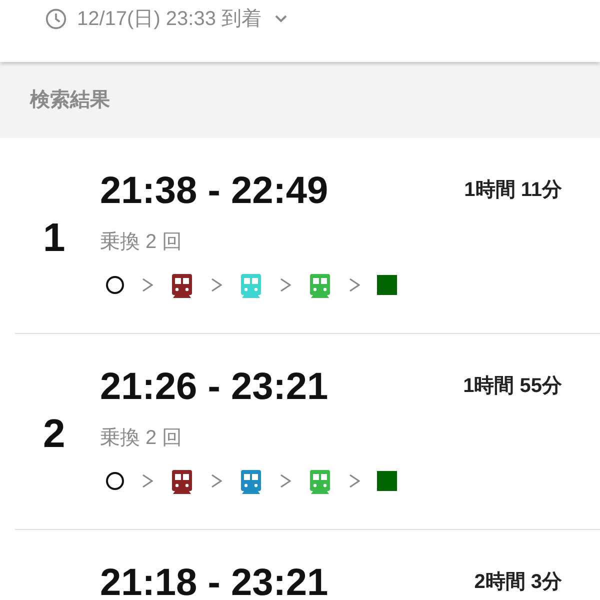 The image size is (600, 600). What do you see at coordinates (54, 238) in the screenshot?
I see `result-number: 1` at bounding box center [54, 238].